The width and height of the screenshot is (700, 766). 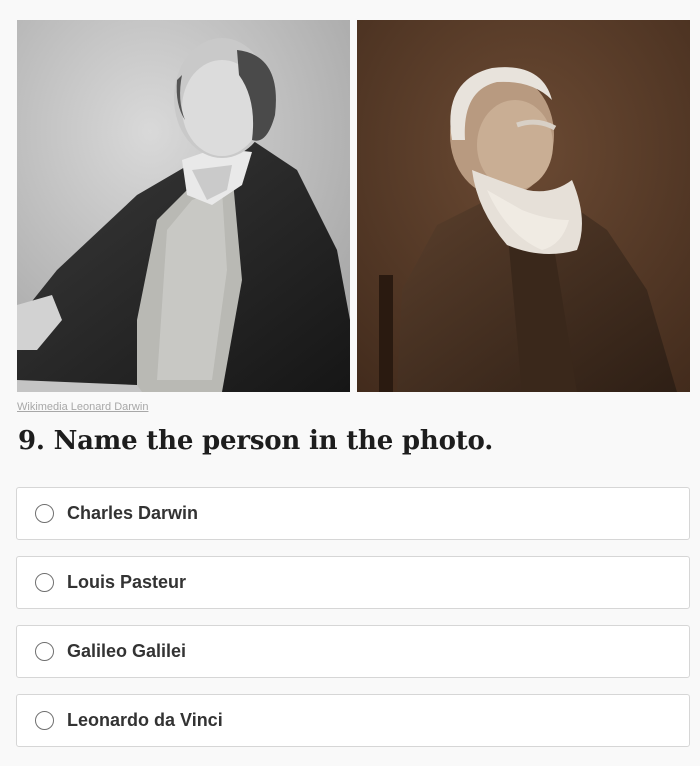 I want to click on answer-option-leonardo-da-vinci: Leonardo da Vinci, so click(x=353, y=720).